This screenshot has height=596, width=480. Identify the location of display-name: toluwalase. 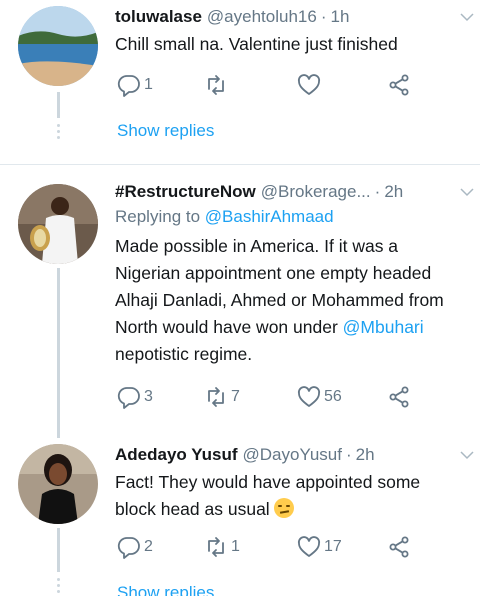
(158, 17).